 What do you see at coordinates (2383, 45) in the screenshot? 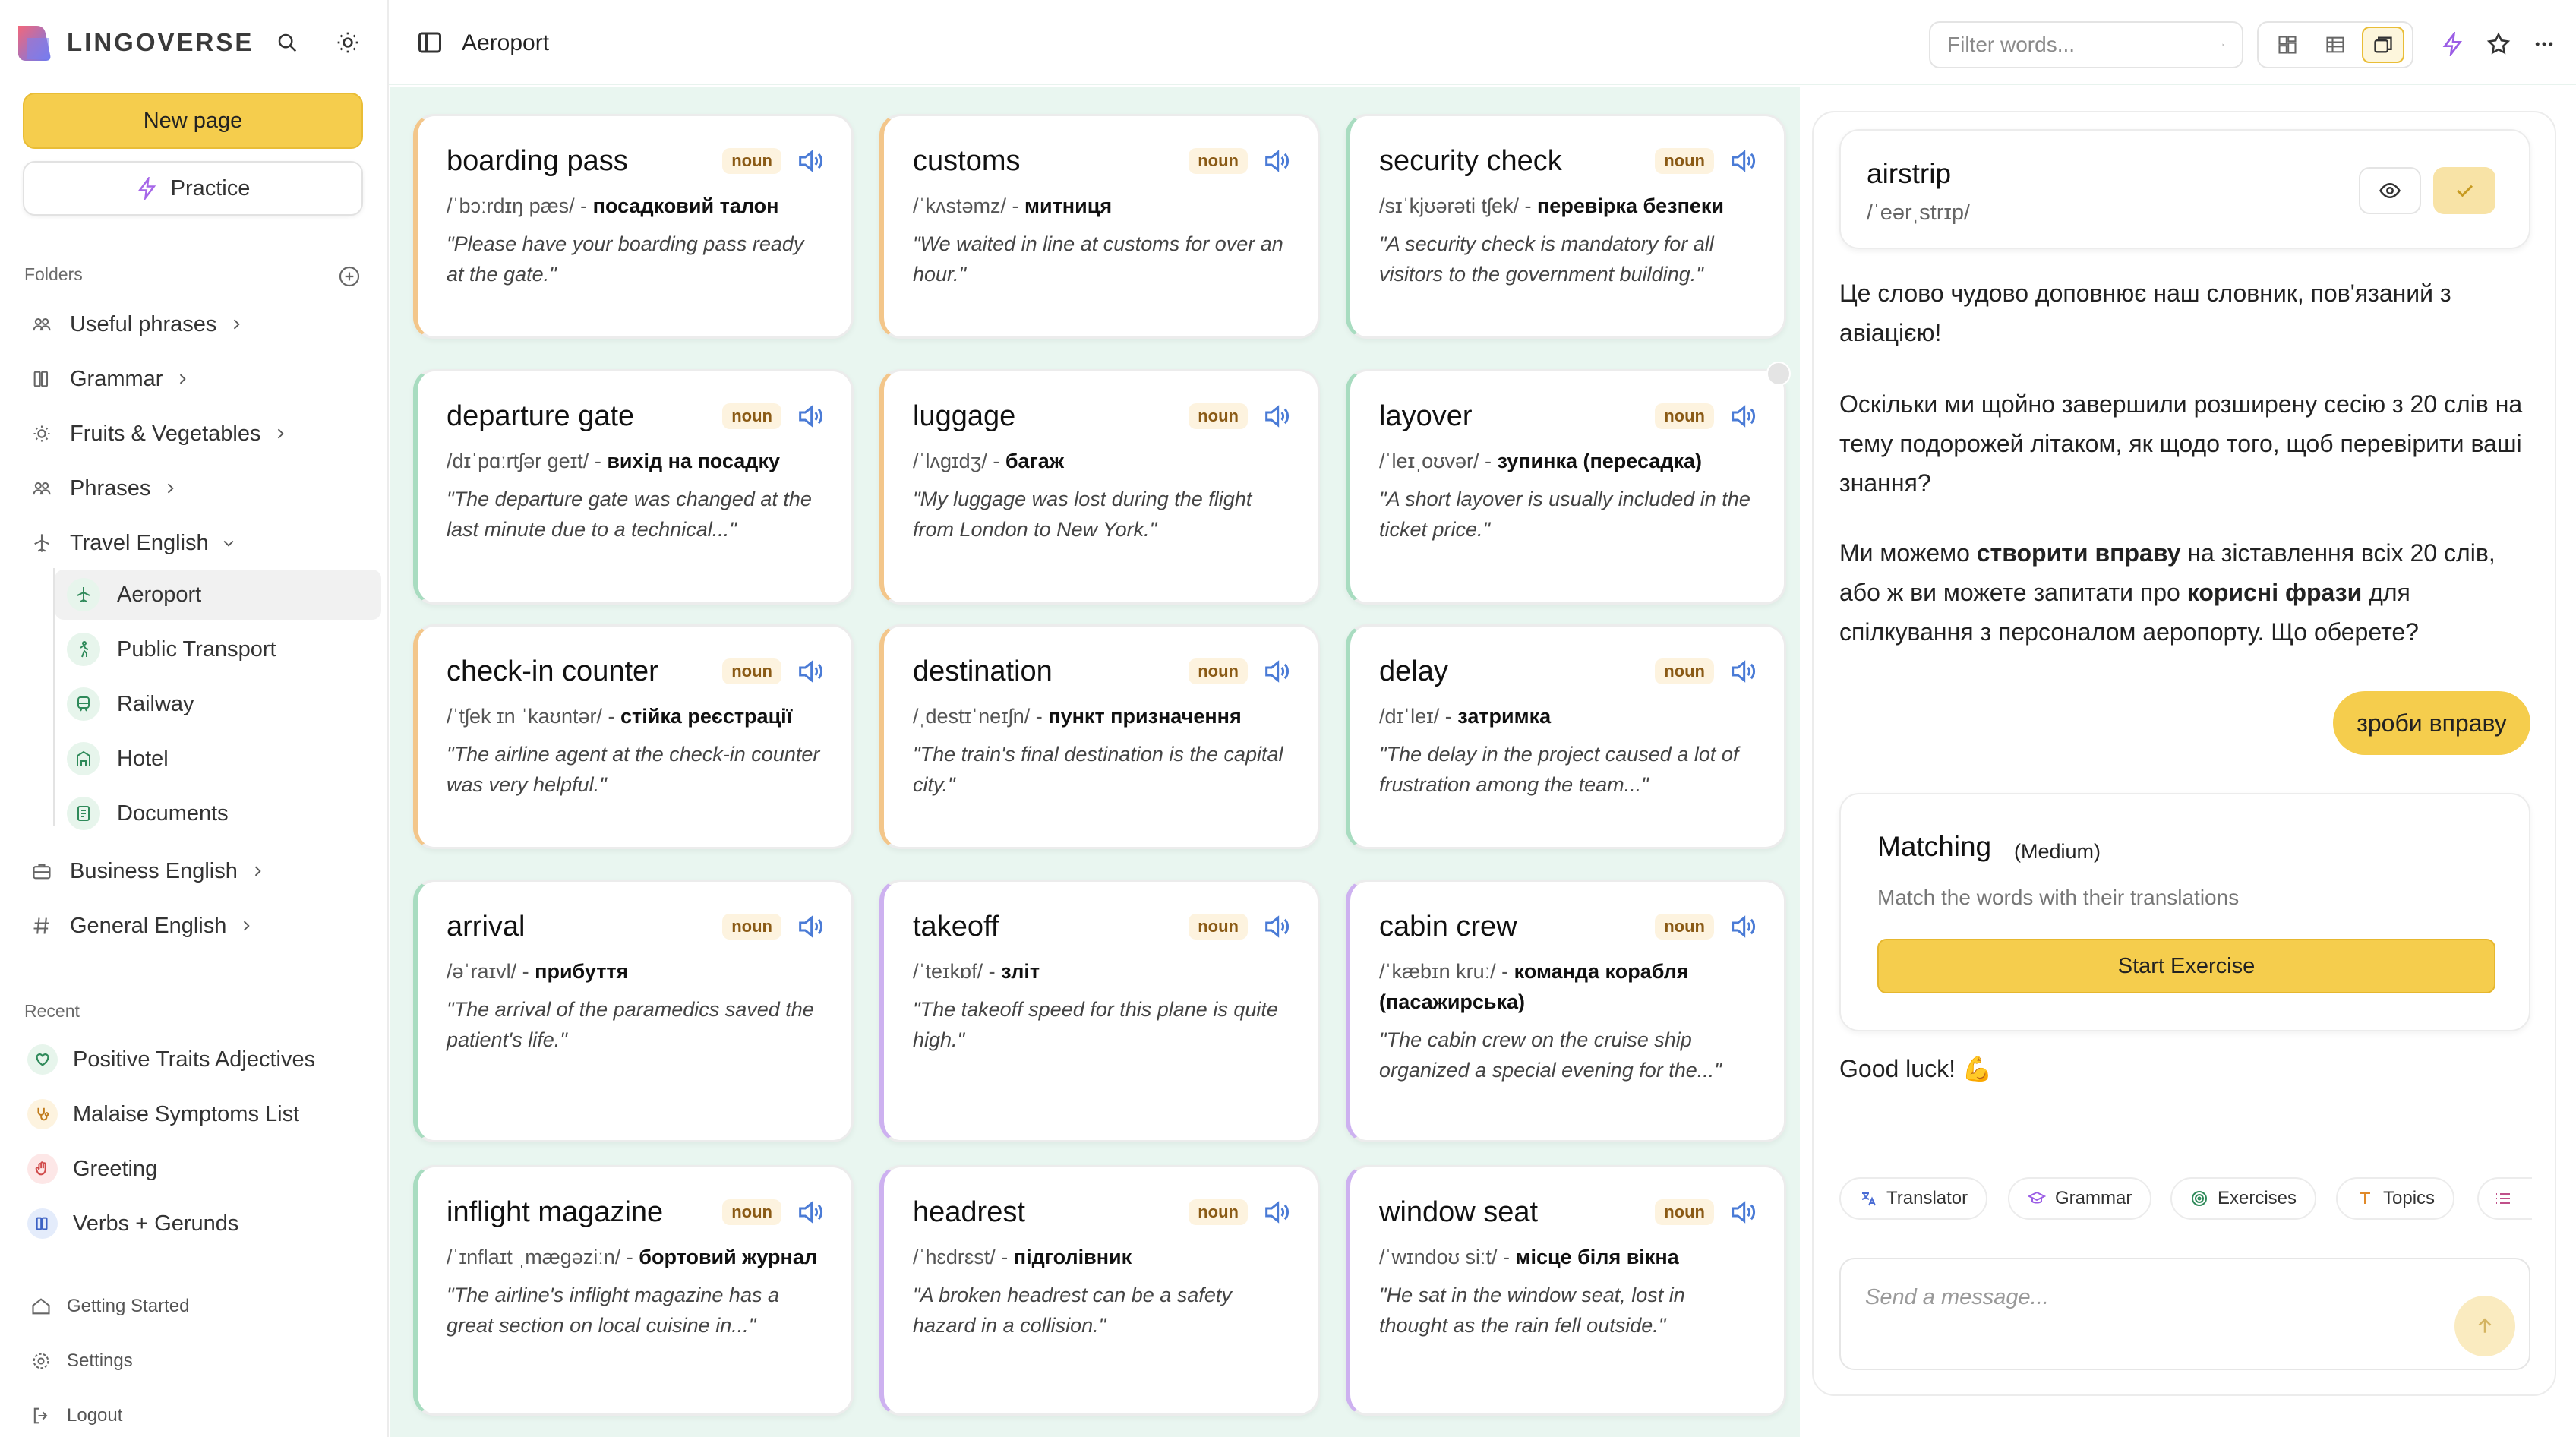
I see `card-view-icon` at bounding box center [2383, 45].